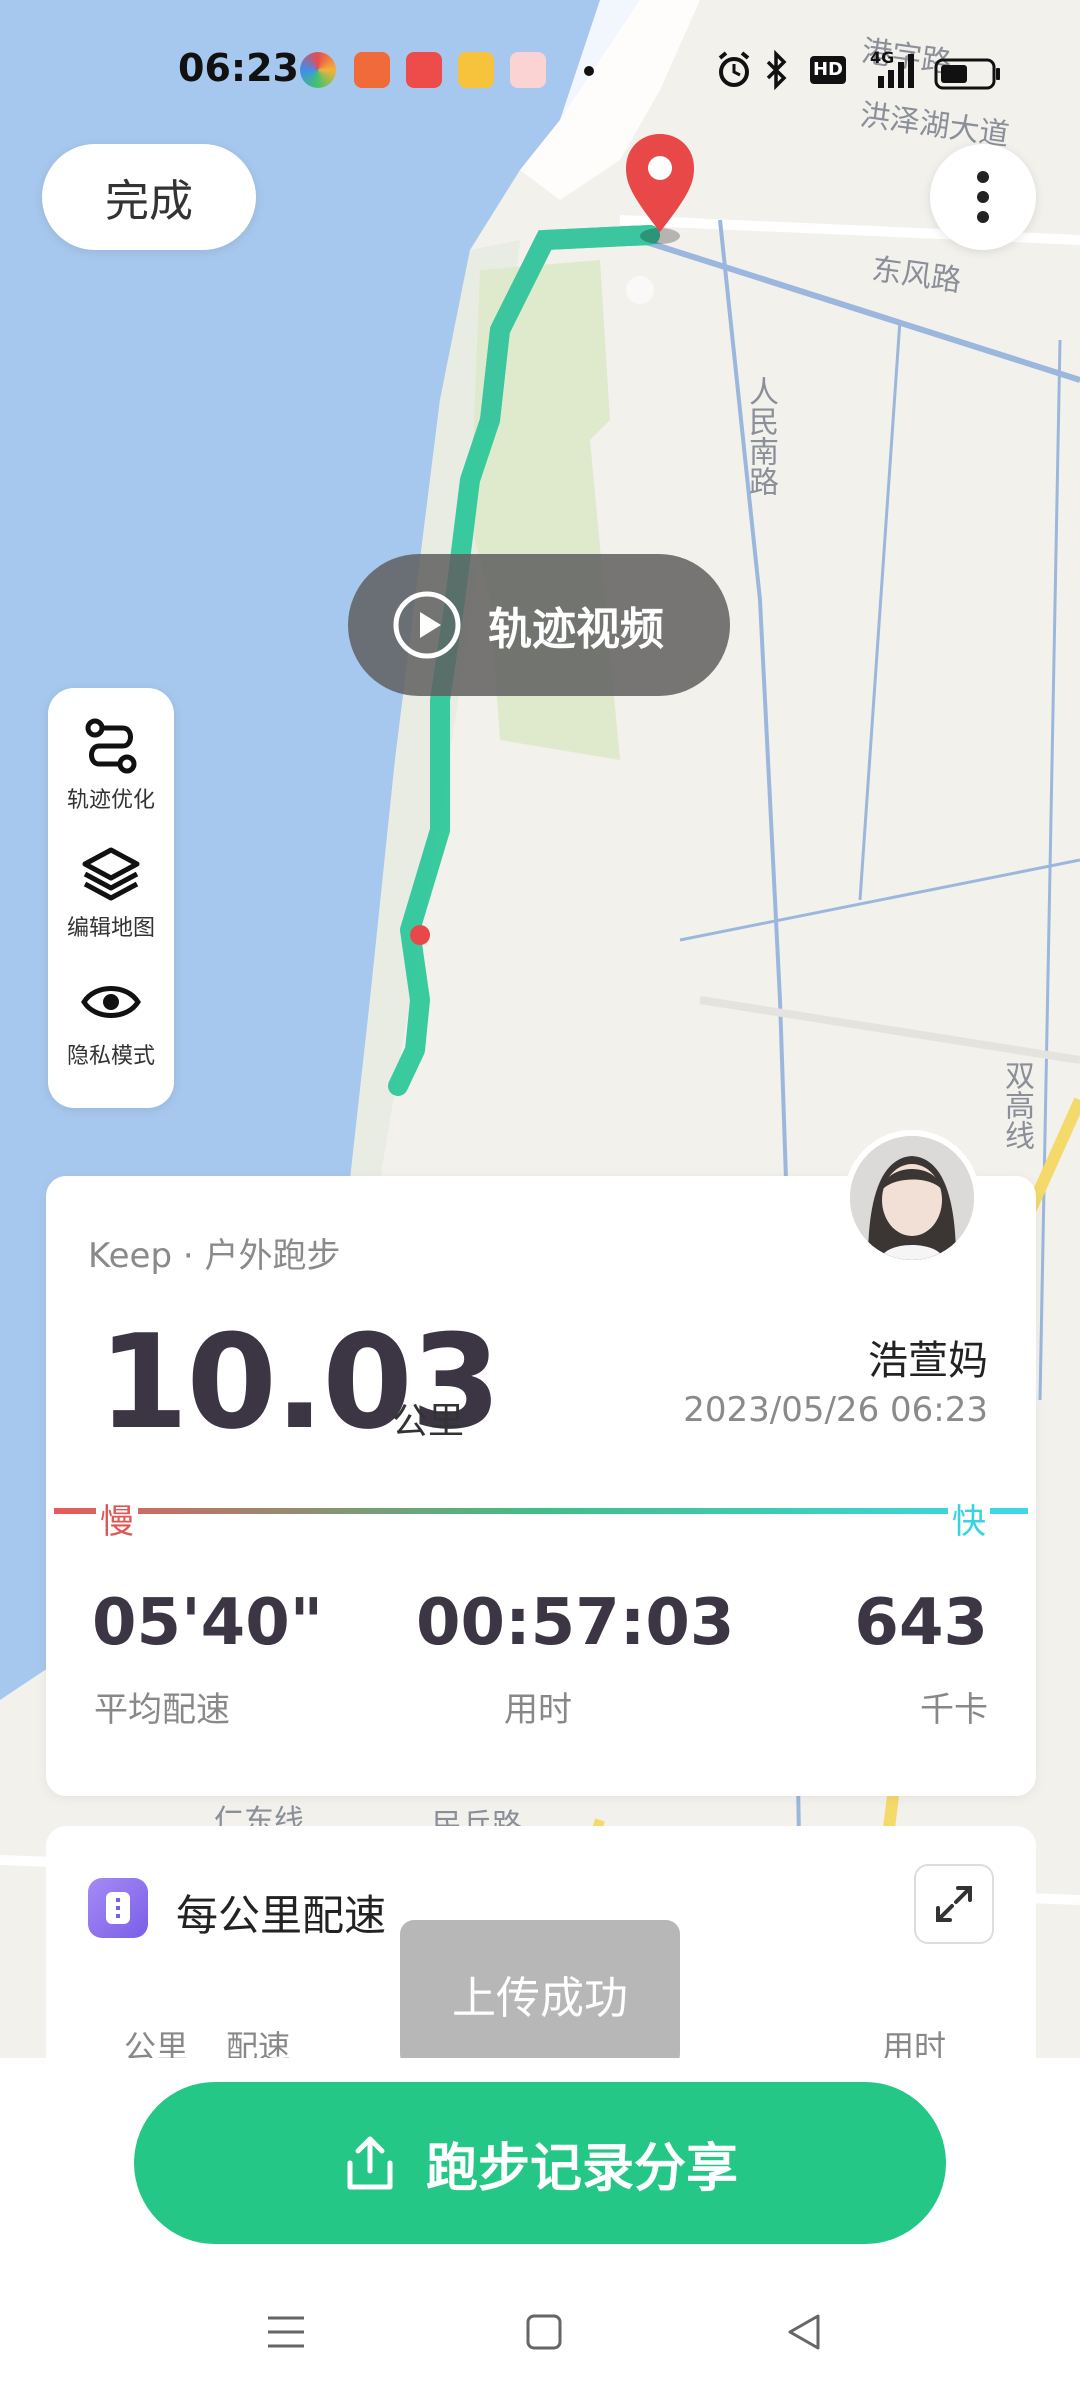  Describe the element at coordinates (538, 1710) in the screenshot. I see `duration-label: 用时` at that location.